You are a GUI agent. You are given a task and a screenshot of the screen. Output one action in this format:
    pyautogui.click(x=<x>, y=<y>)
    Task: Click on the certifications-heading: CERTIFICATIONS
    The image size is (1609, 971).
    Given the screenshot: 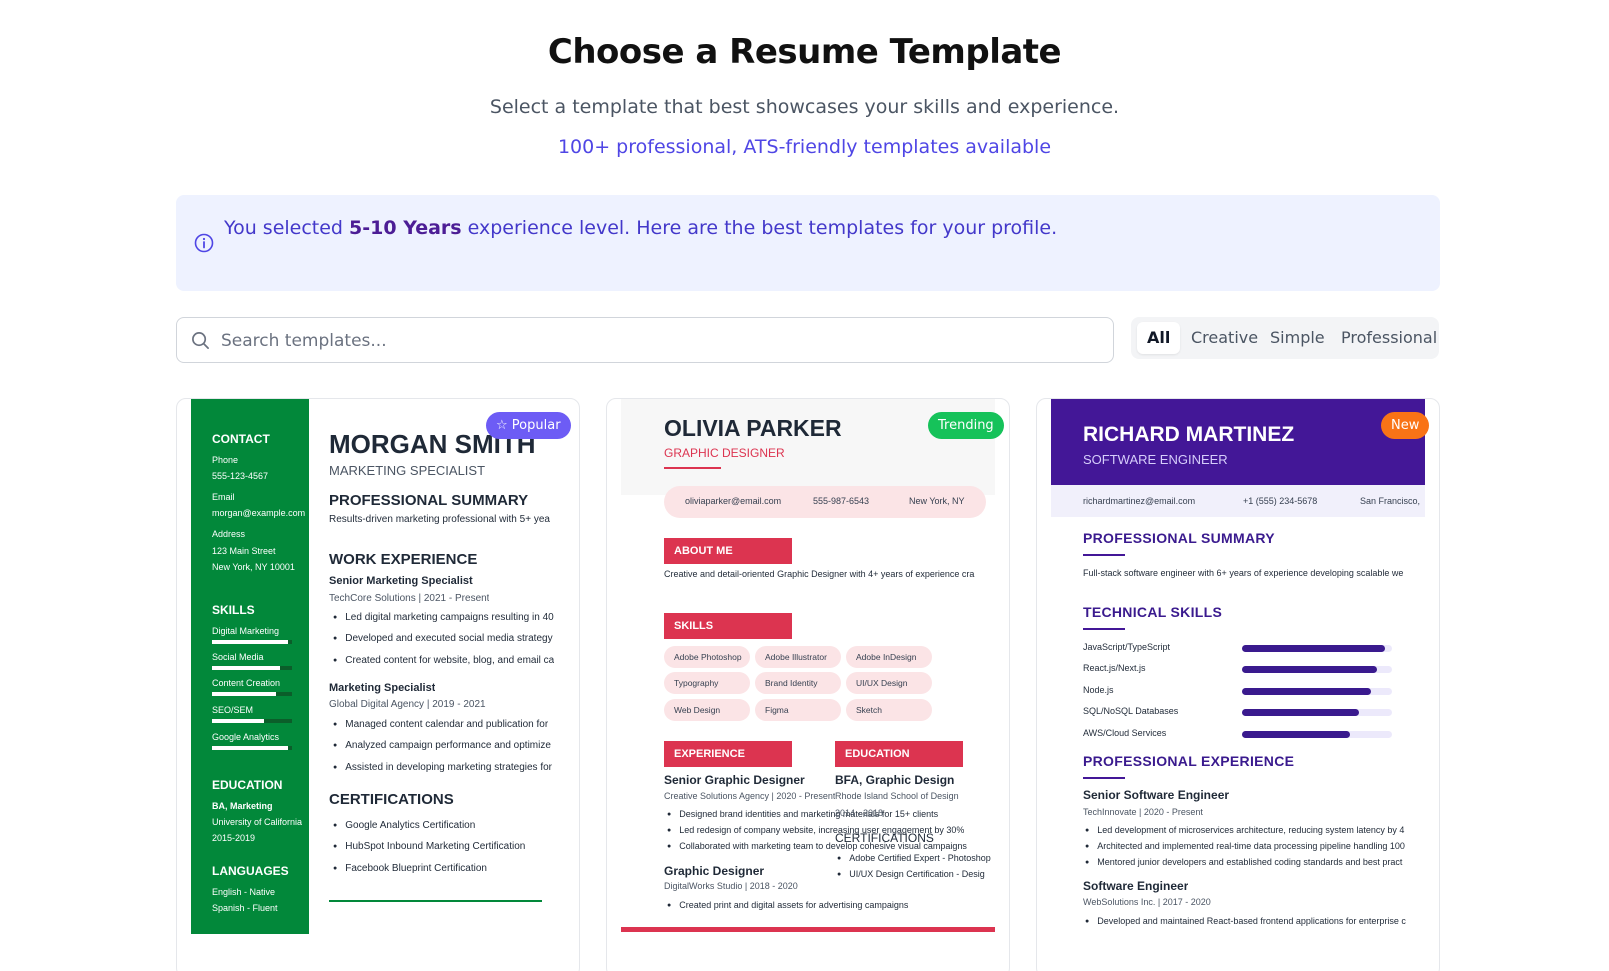 What is the action you would take?
    pyautogui.click(x=884, y=838)
    